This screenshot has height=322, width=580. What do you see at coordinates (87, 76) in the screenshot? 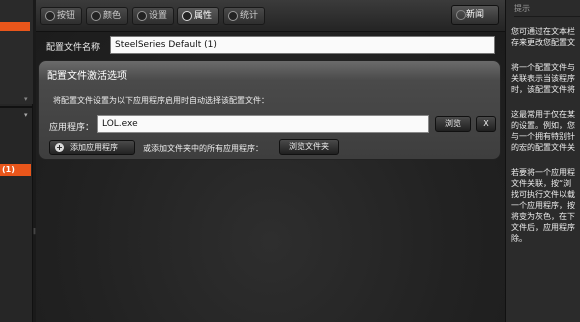
I see `panel-title: 配置文件激活选项` at bounding box center [87, 76].